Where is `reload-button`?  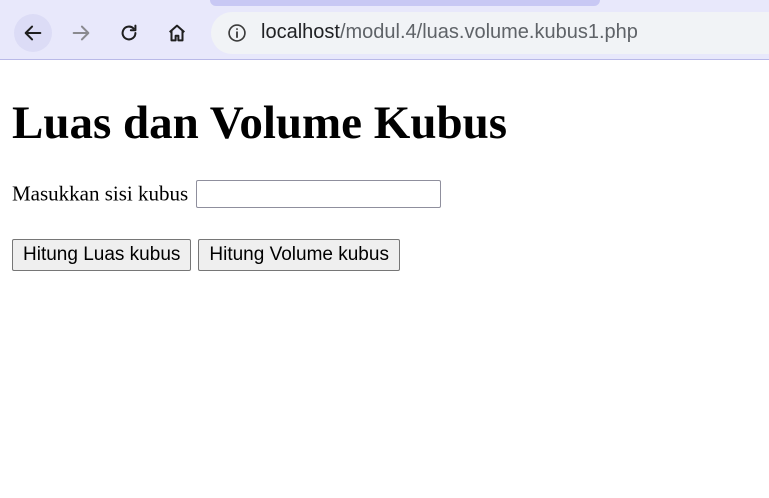
reload-button is located at coordinates (129, 33).